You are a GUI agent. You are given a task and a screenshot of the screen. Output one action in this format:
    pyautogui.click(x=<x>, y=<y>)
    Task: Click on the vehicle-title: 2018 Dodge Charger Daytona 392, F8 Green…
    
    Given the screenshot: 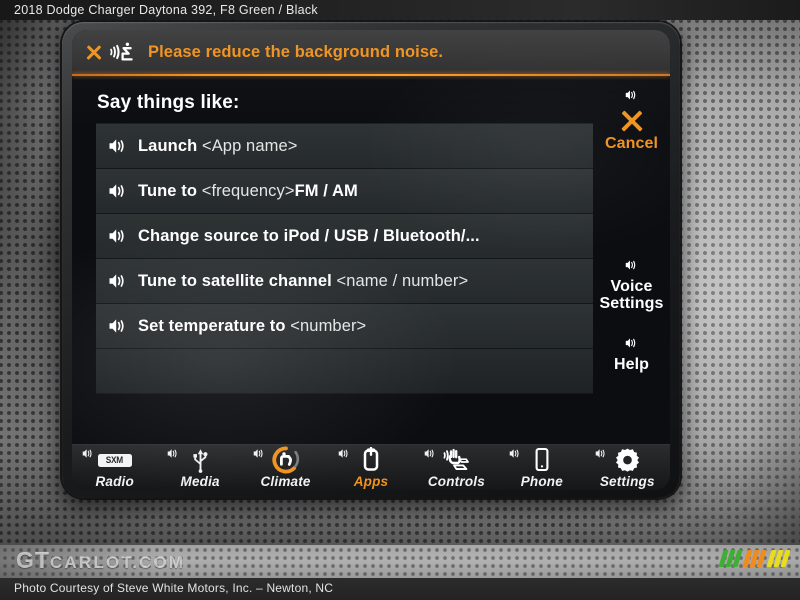 What is the action you would take?
    pyautogui.click(x=166, y=10)
    